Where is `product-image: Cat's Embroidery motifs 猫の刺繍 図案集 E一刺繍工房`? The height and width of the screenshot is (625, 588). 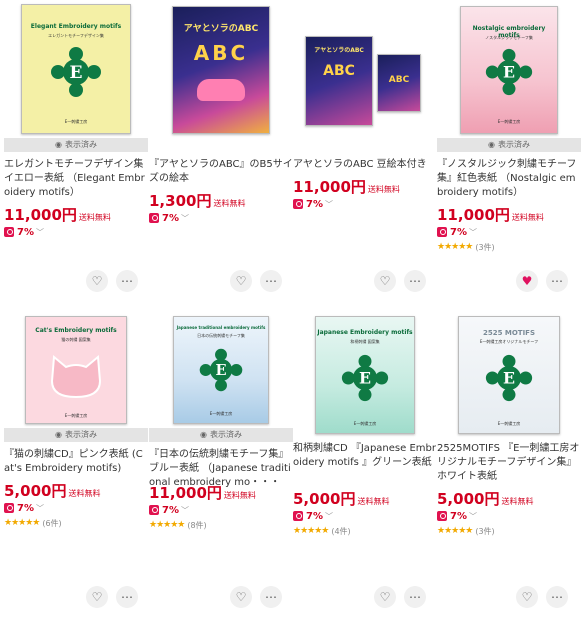 product-image: Cat's Embroidery motifs 猫の刺繍 図案集 E一刺繍工房 is located at coordinates (76, 370).